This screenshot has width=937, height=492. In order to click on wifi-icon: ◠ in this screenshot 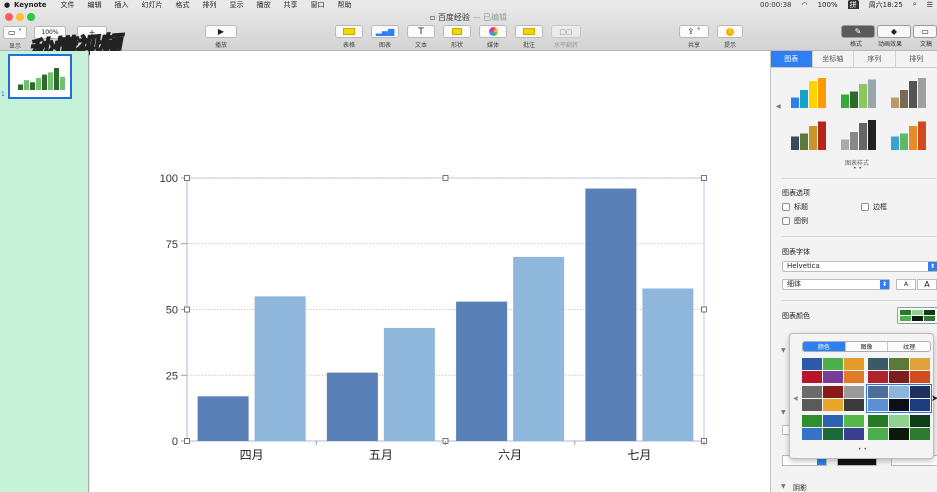, I will do `click(804, 5)`.